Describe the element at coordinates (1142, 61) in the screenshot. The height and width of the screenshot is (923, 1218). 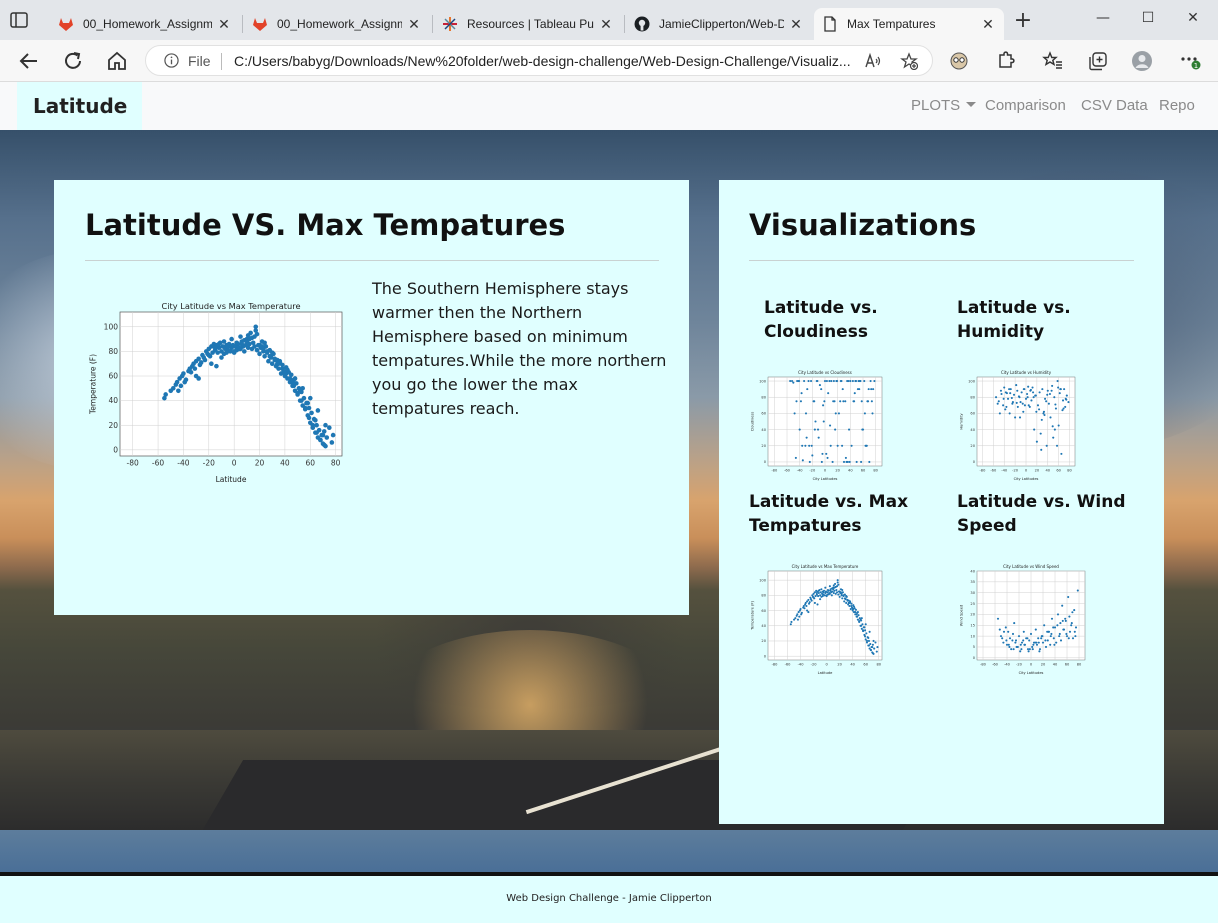
I see `profile-avatar-icon` at that location.